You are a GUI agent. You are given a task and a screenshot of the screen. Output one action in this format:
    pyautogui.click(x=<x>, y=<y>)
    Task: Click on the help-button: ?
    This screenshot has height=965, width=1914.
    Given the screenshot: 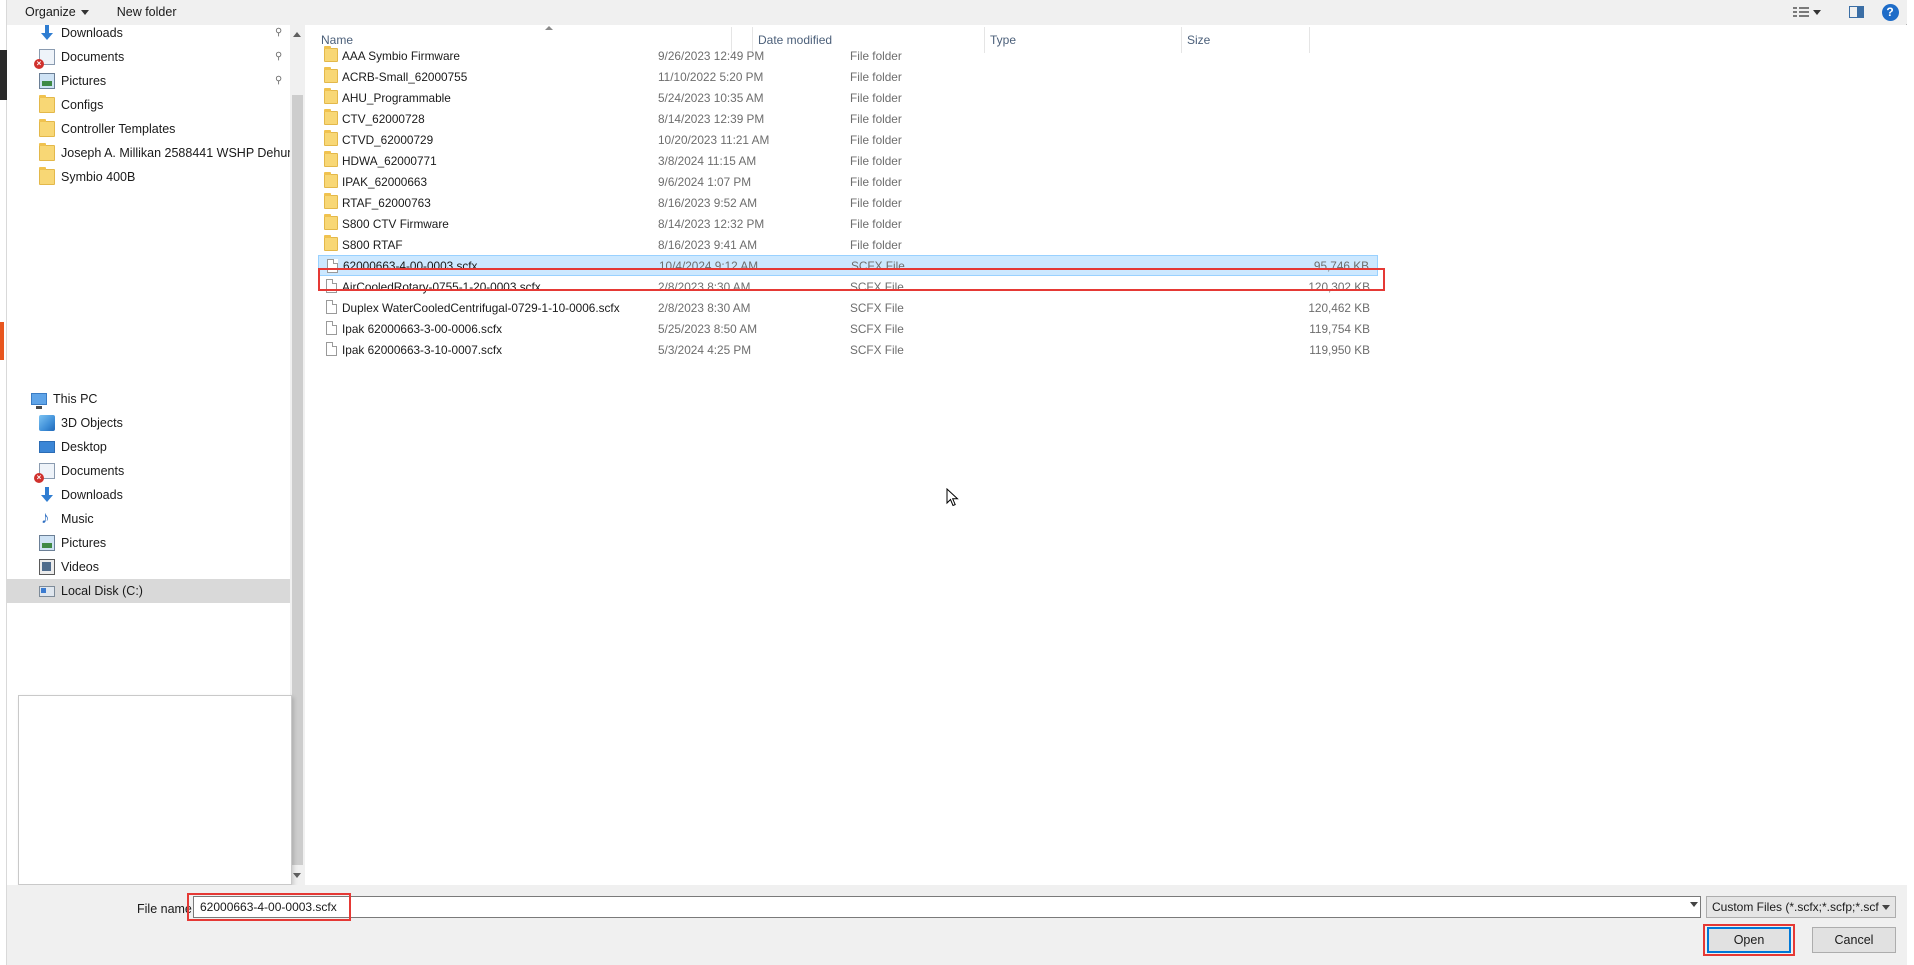 What is the action you would take?
    pyautogui.click(x=1890, y=12)
    